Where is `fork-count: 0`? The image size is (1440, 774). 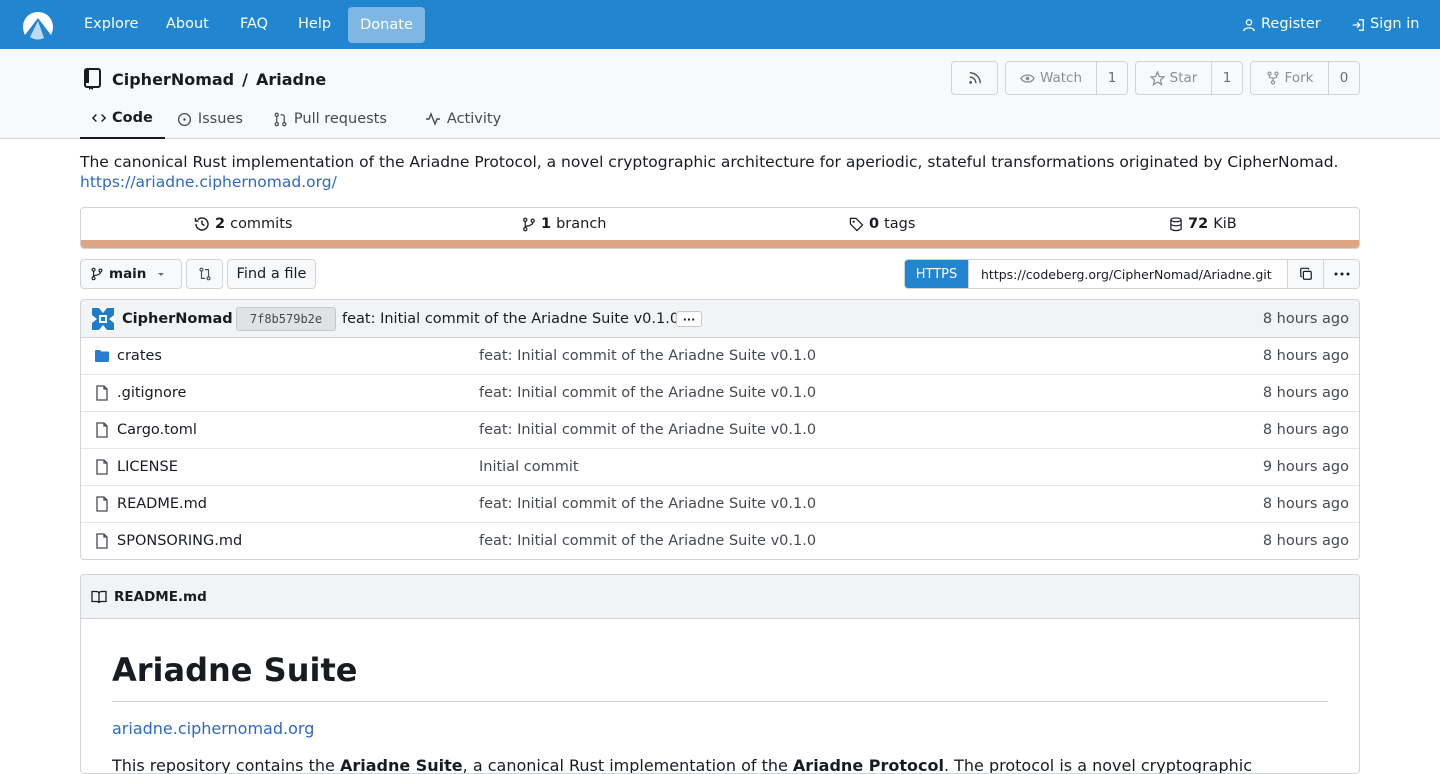 fork-count: 0 is located at coordinates (1343, 78).